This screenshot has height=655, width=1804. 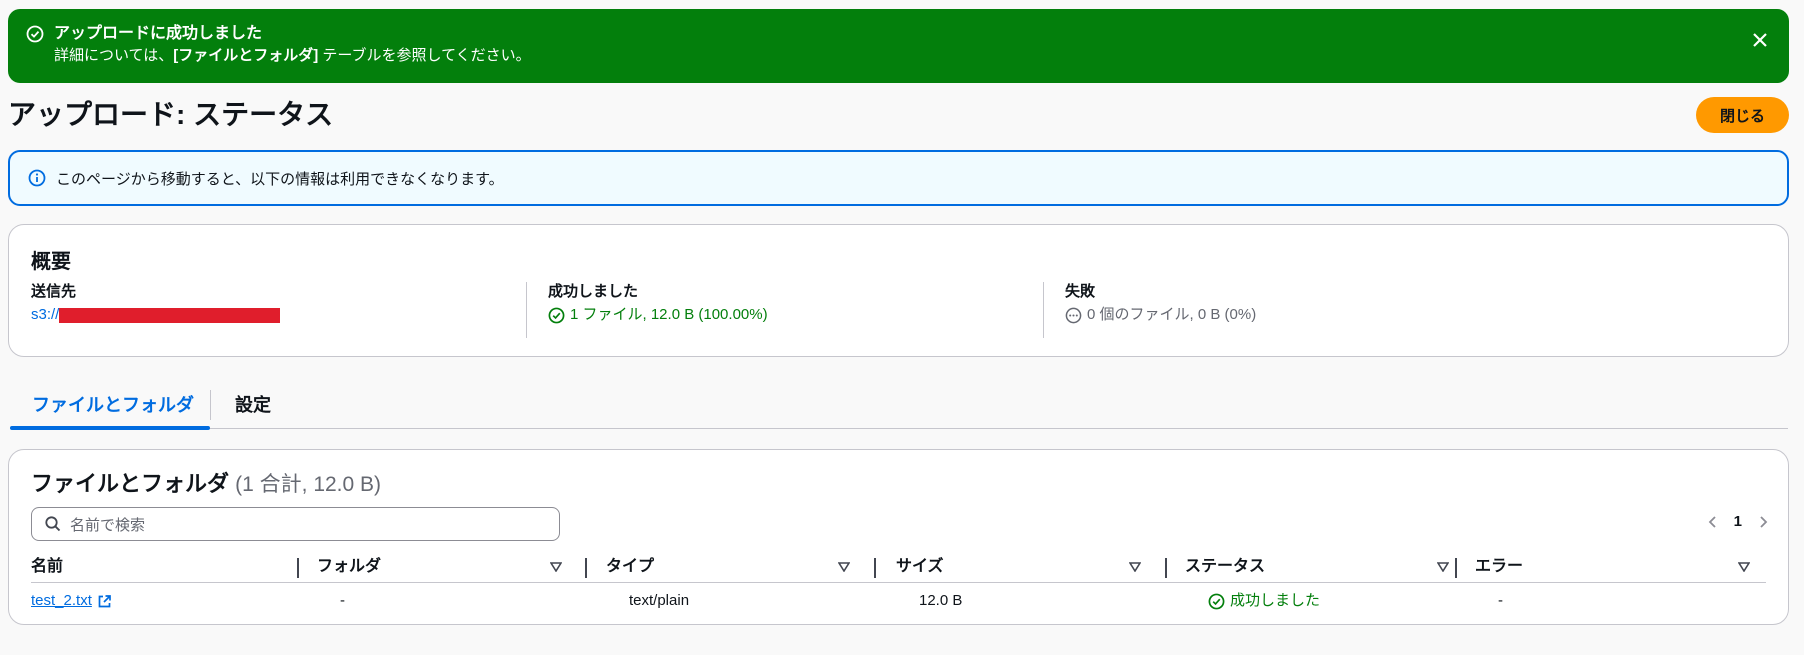 I want to click on cell-size: 12.0 B, so click(x=941, y=600).